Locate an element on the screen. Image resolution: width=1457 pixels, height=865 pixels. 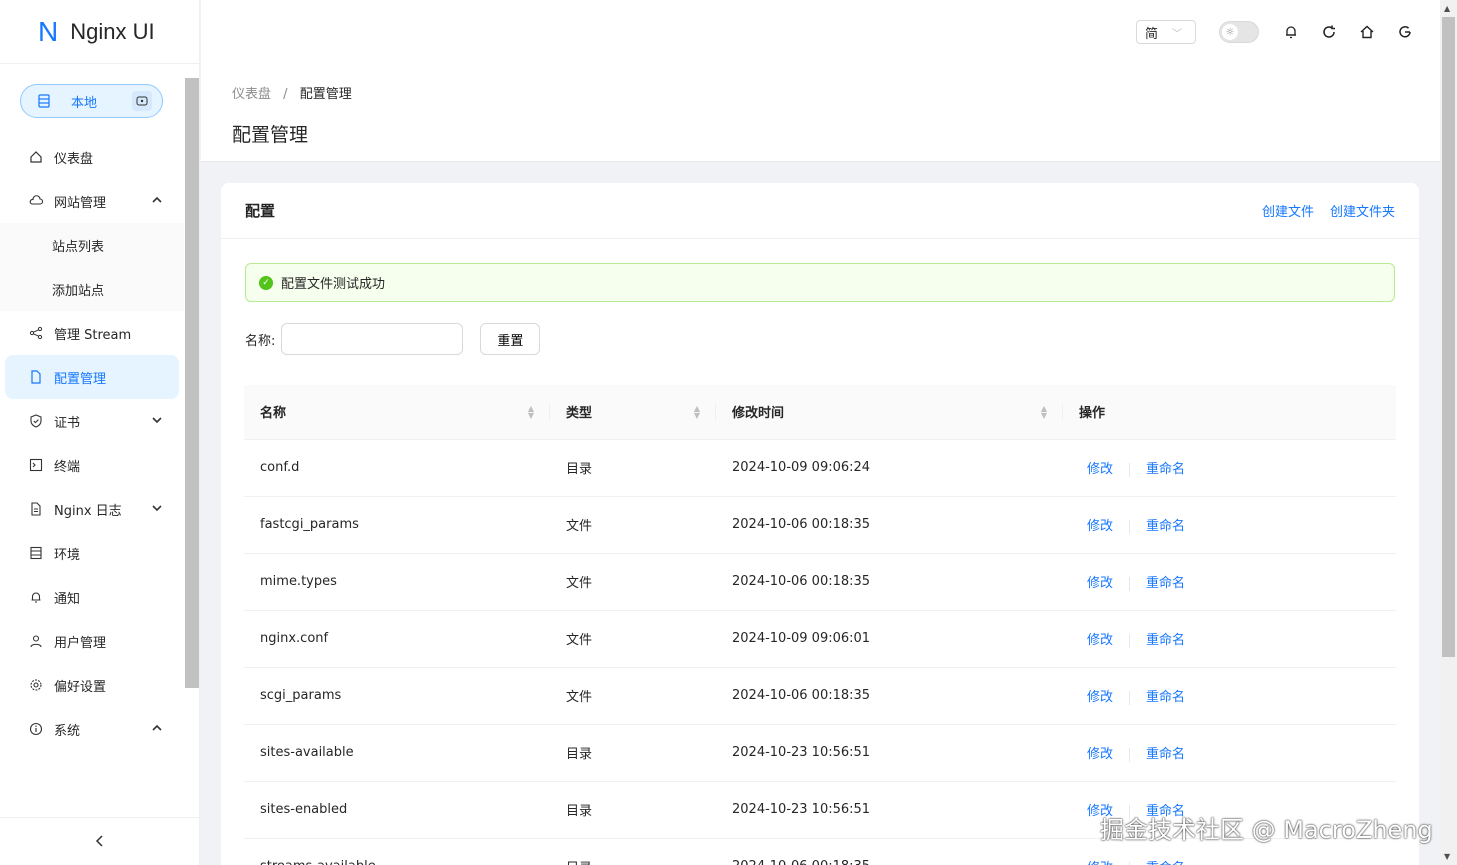
log-icon is located at coordinates (36, 509).